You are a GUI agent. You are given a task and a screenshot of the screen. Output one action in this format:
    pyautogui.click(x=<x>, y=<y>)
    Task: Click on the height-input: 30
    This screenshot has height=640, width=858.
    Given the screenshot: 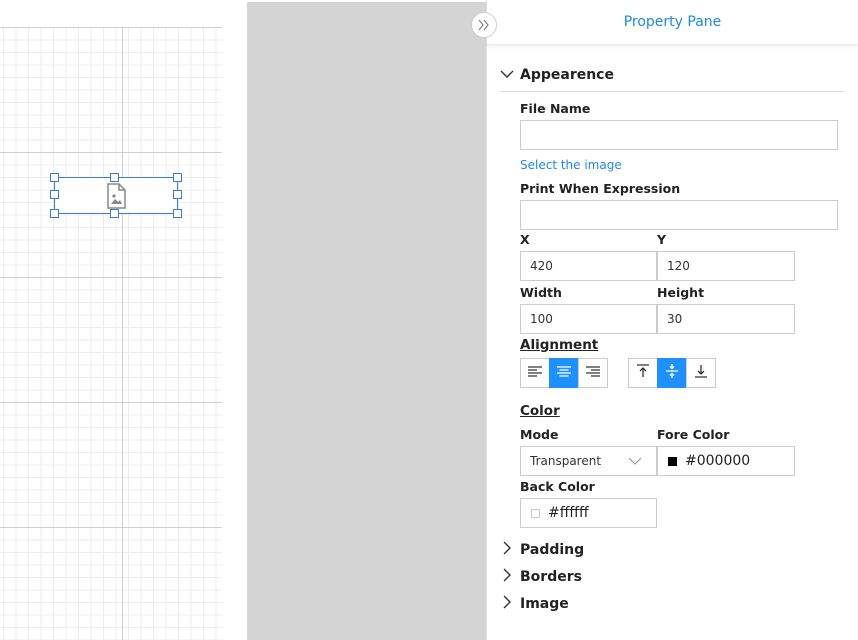 What is the action you would take?
    pyautogui.click(x=726, y=319)
    